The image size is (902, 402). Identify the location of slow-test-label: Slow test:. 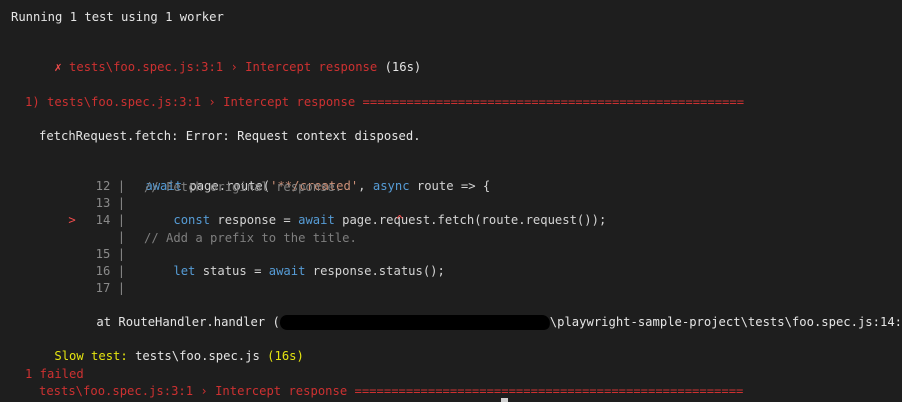
(91, 356).